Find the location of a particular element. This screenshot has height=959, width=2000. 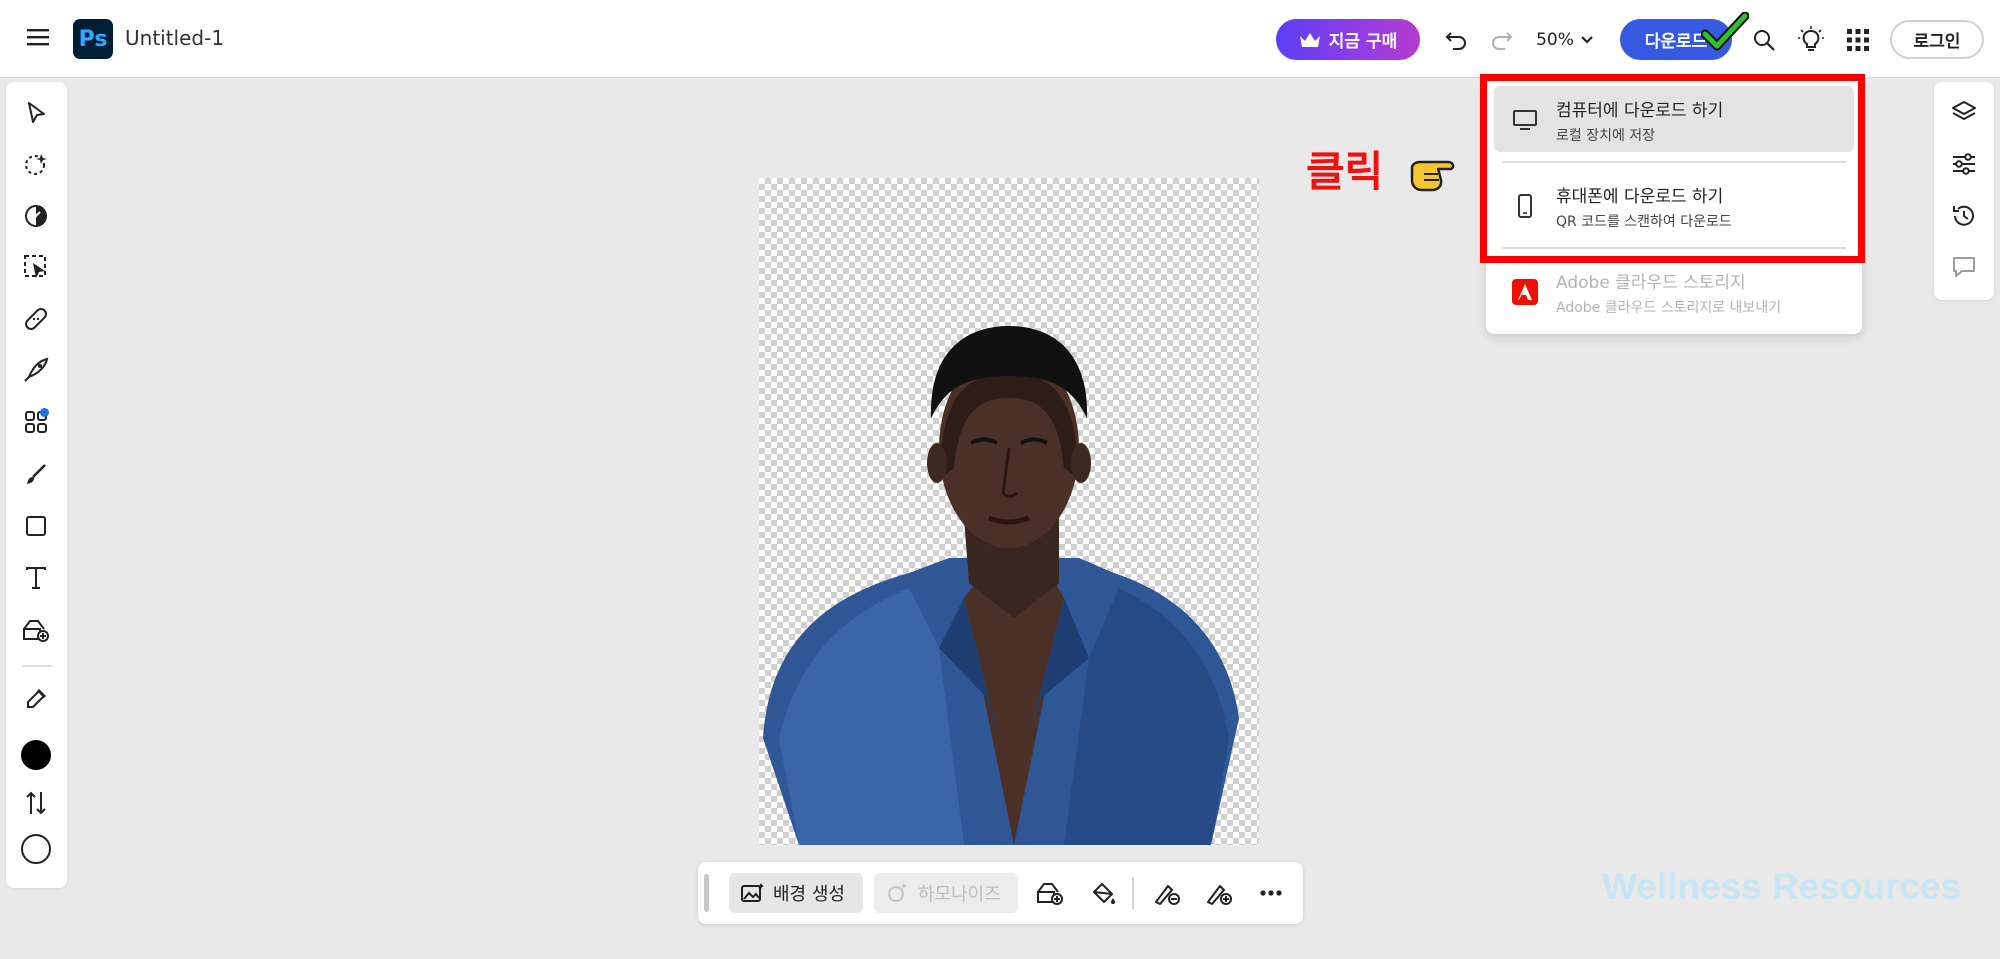

heal-icon is located at coordinates (36, 319).